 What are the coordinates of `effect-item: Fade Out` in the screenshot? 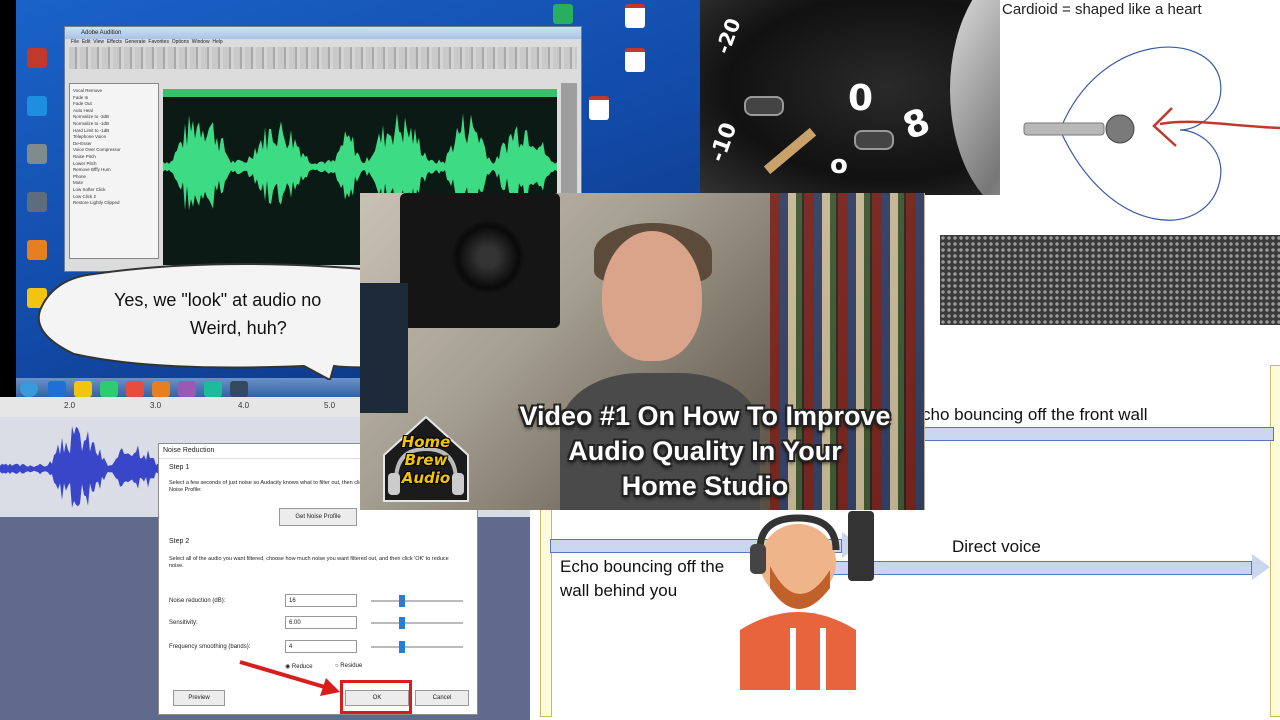 It's located at (114, 104).